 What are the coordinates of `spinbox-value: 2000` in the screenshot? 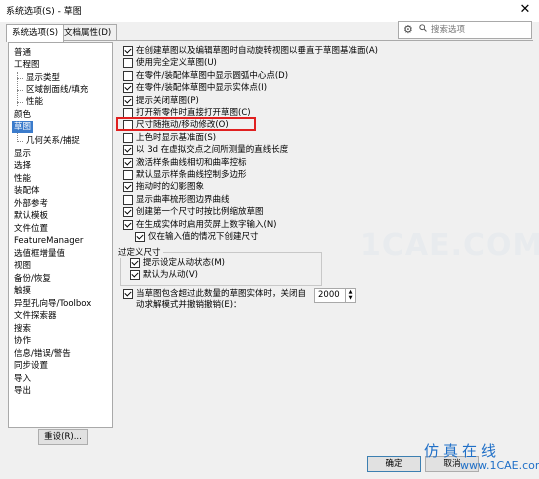 It's located at (329, 295).